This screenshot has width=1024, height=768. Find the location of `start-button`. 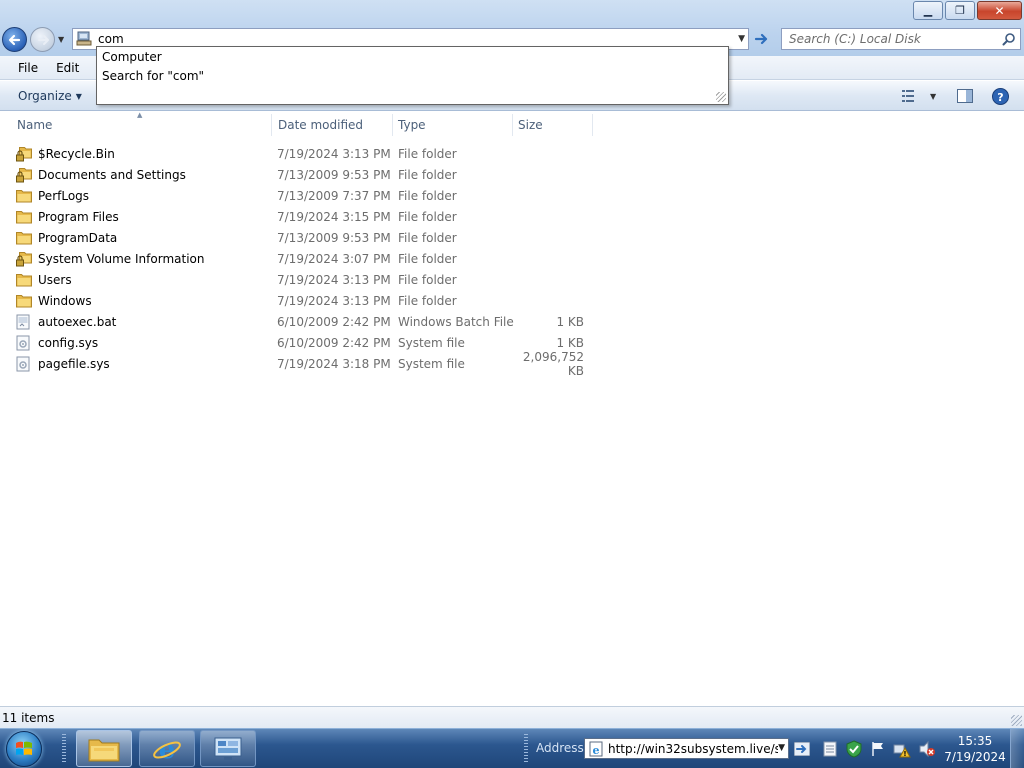

start-button is located at coordinates (24, 749).